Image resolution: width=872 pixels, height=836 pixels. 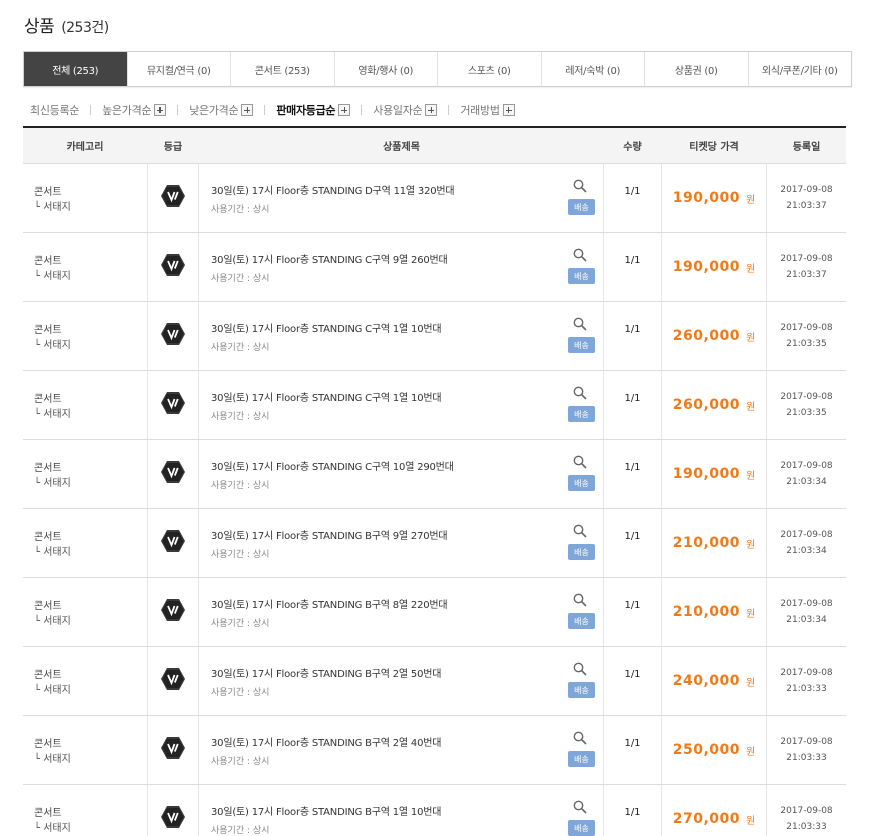 What do you see at coordinates (714, 810) in the screenshot?
I see `price-cell: 270,000 원` at bounding box center [714, 810].